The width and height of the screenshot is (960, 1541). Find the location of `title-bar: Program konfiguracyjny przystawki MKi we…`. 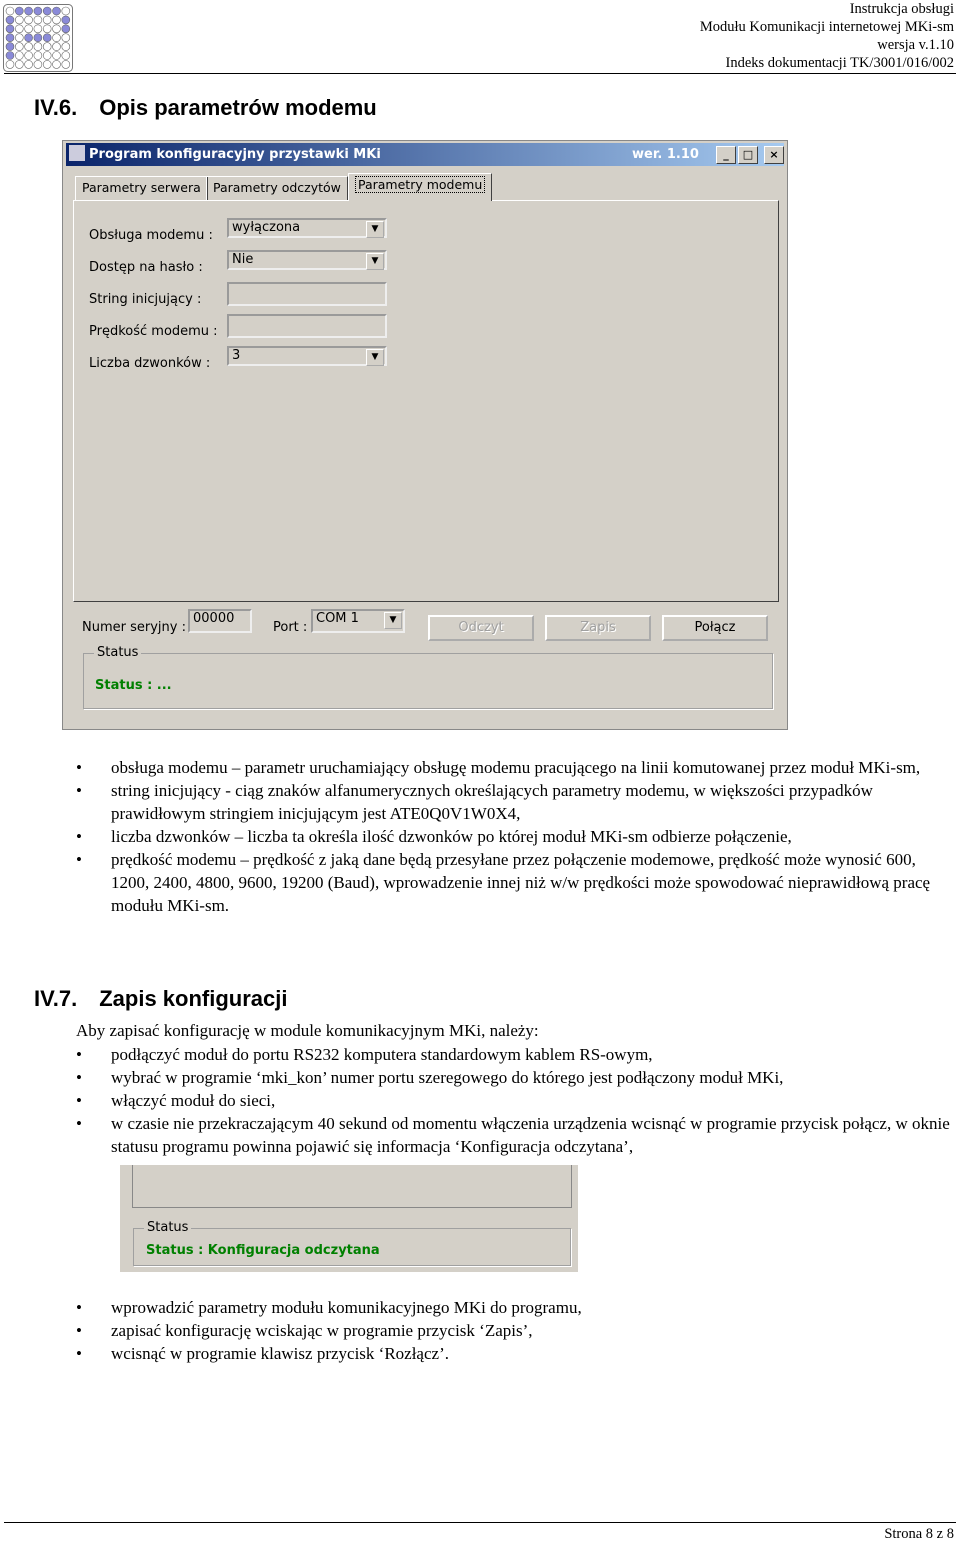

title-bar: Program konfiguracyjny przystawki MKi we… is located at coordinates (425, 154).